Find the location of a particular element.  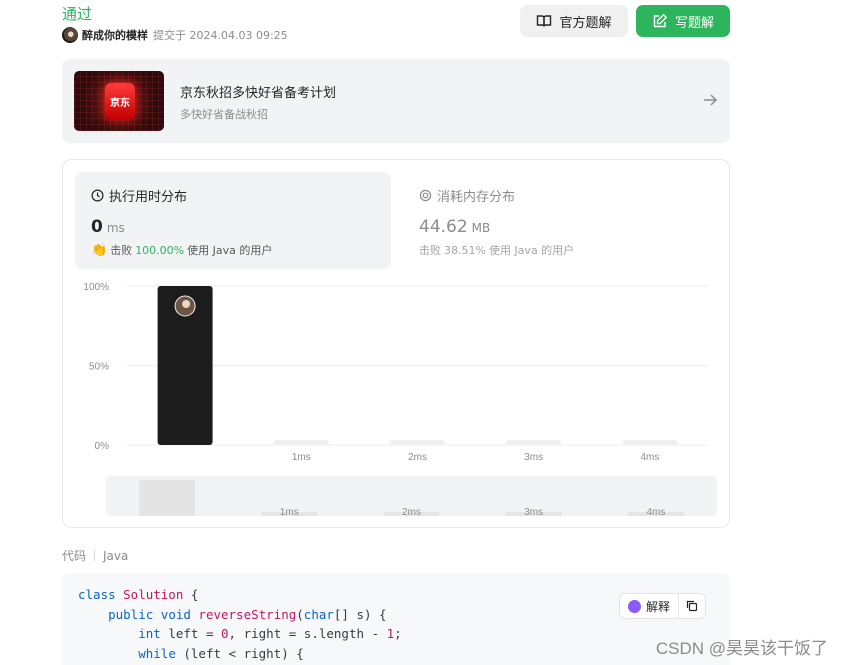

official-solution-label: 官方题解 is located at coordinates (585, 23).